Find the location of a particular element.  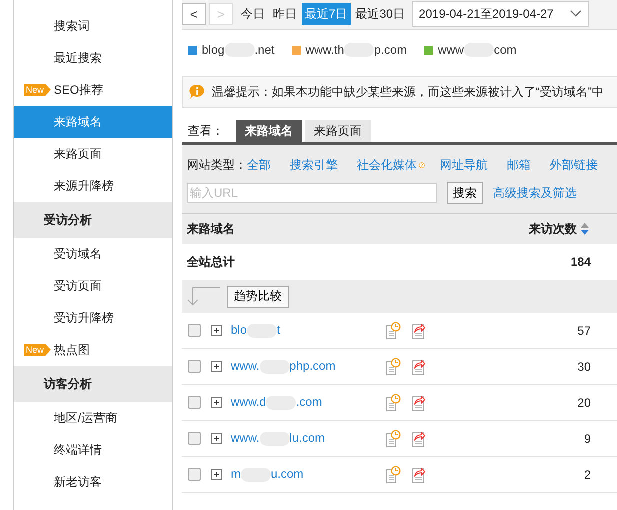

date-range-tab: 最近30日 is located at coordinates (380, 14).